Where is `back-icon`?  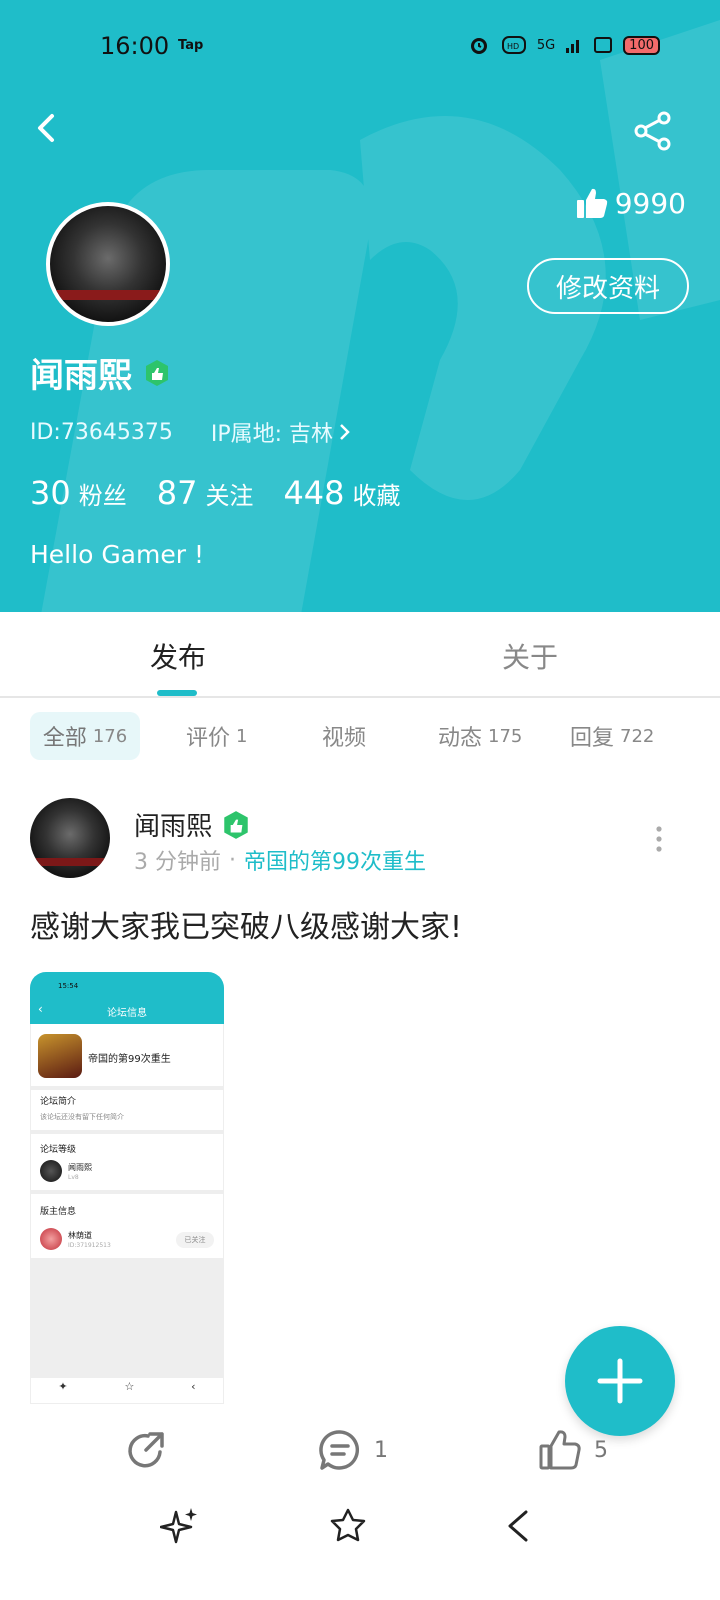
back-icon is located at coordinates (48, 128).